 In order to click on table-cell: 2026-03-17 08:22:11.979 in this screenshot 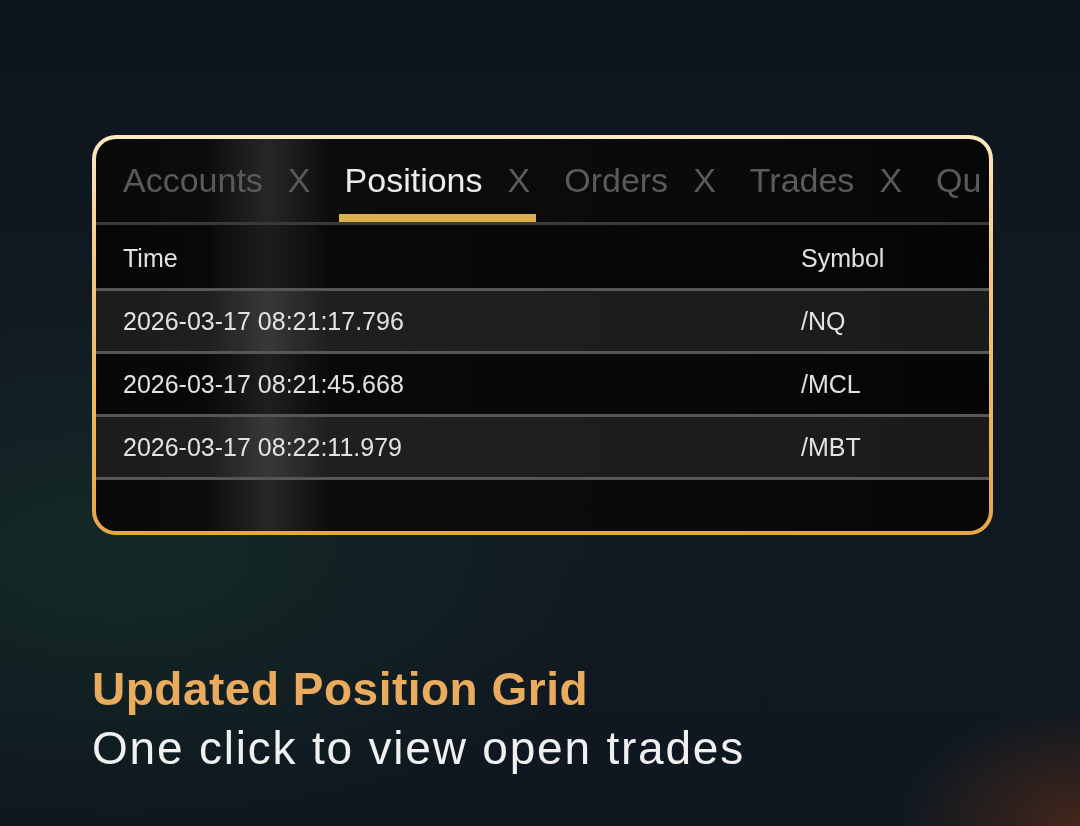, I will do `click(448, 448)`.